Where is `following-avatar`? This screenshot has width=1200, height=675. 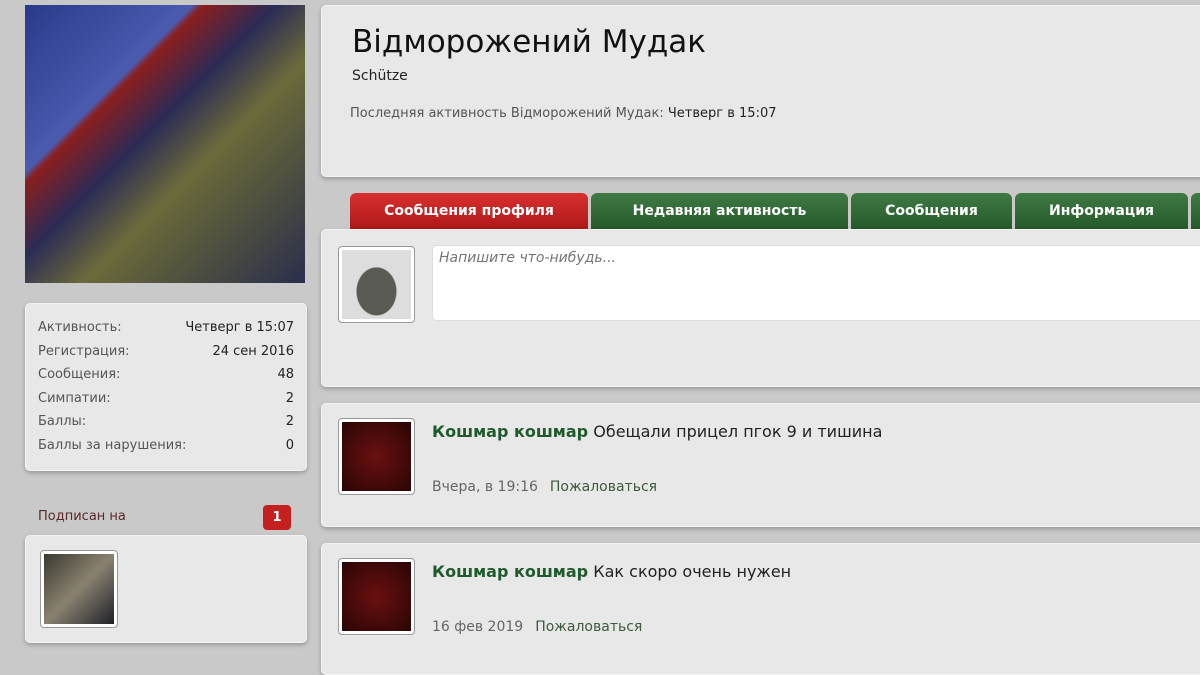
following-avatar is located at coordinates (79, 589).